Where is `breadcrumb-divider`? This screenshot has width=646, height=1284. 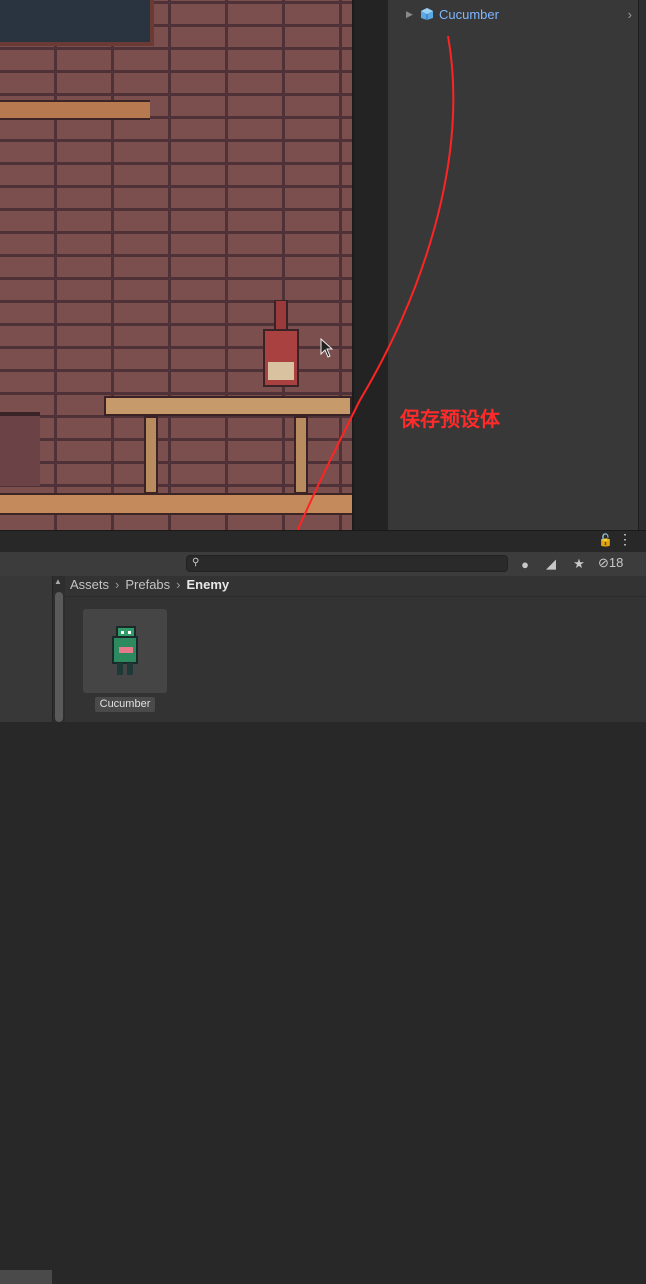 breadcrumb-divider is located at coordinates (355, 596).